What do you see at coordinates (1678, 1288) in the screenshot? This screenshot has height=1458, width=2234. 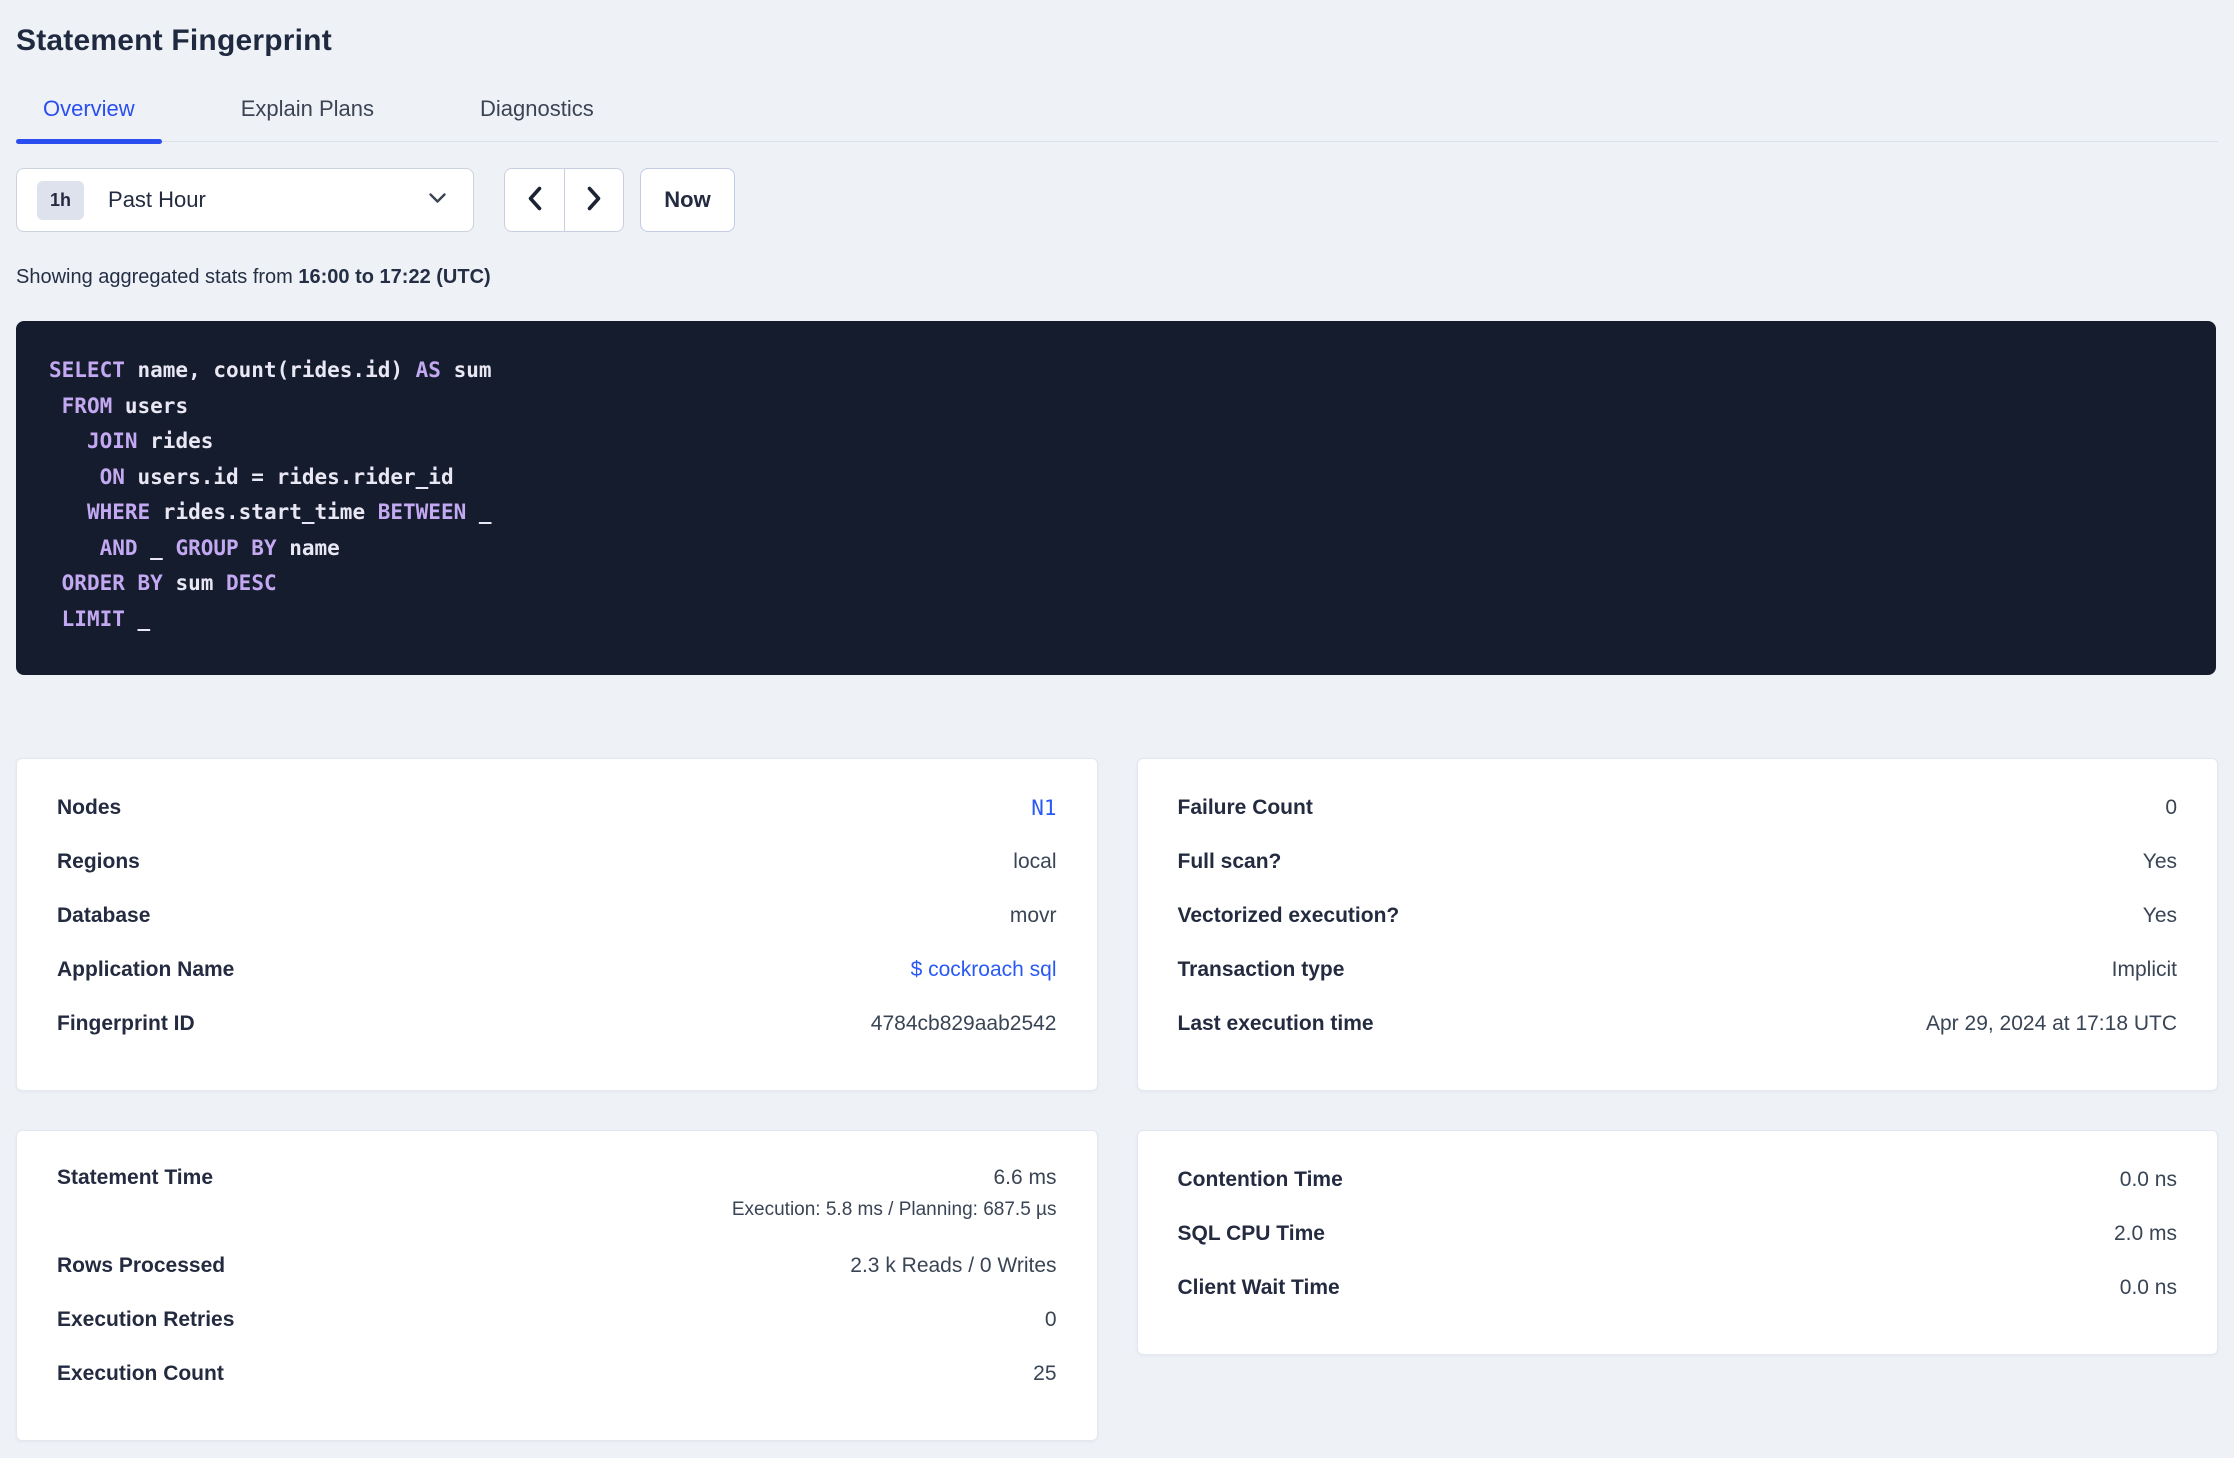 I see `kv-row-client-wait-time: Client Wait Time 0.0 ns` at bounding box center [1678, 1288].